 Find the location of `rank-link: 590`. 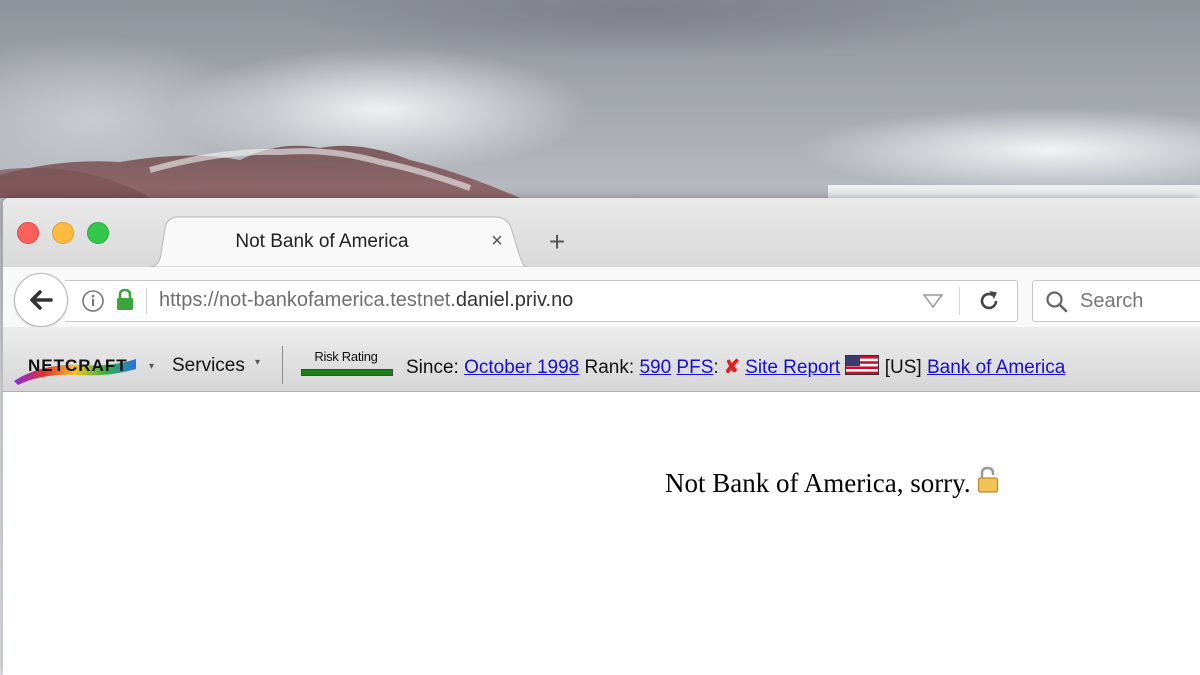

rank-link: 590 is located at coordinates (655, 367).